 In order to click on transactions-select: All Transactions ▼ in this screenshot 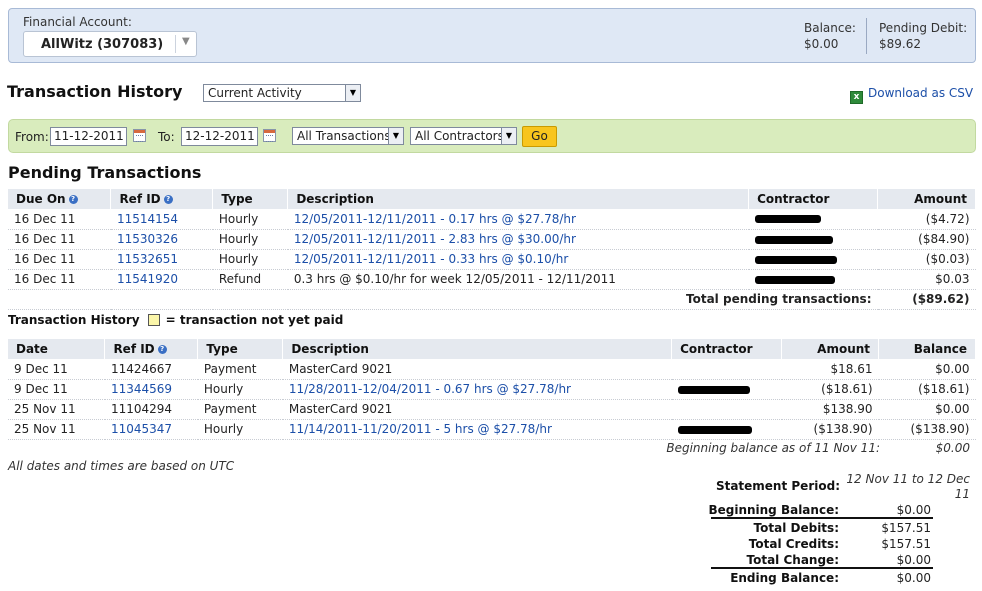, I will do `click(348, 136)`.